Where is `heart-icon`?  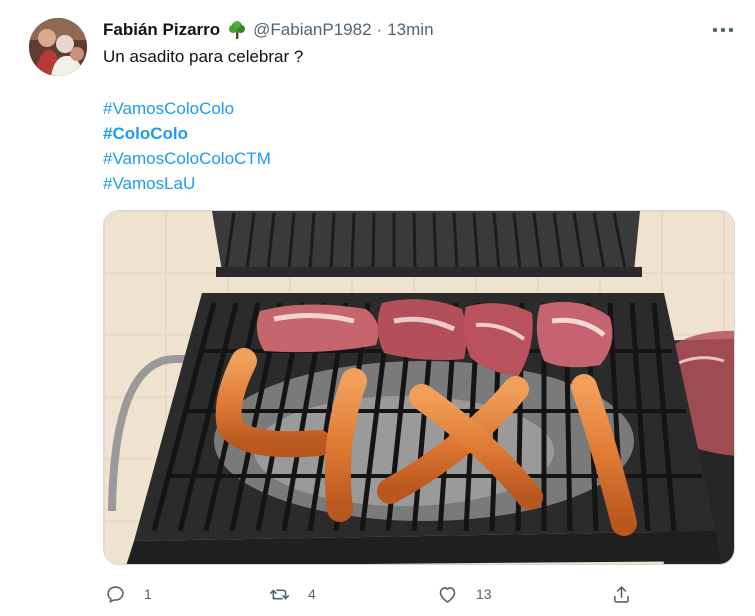
heart-icon is located at coordinates (447, 594).